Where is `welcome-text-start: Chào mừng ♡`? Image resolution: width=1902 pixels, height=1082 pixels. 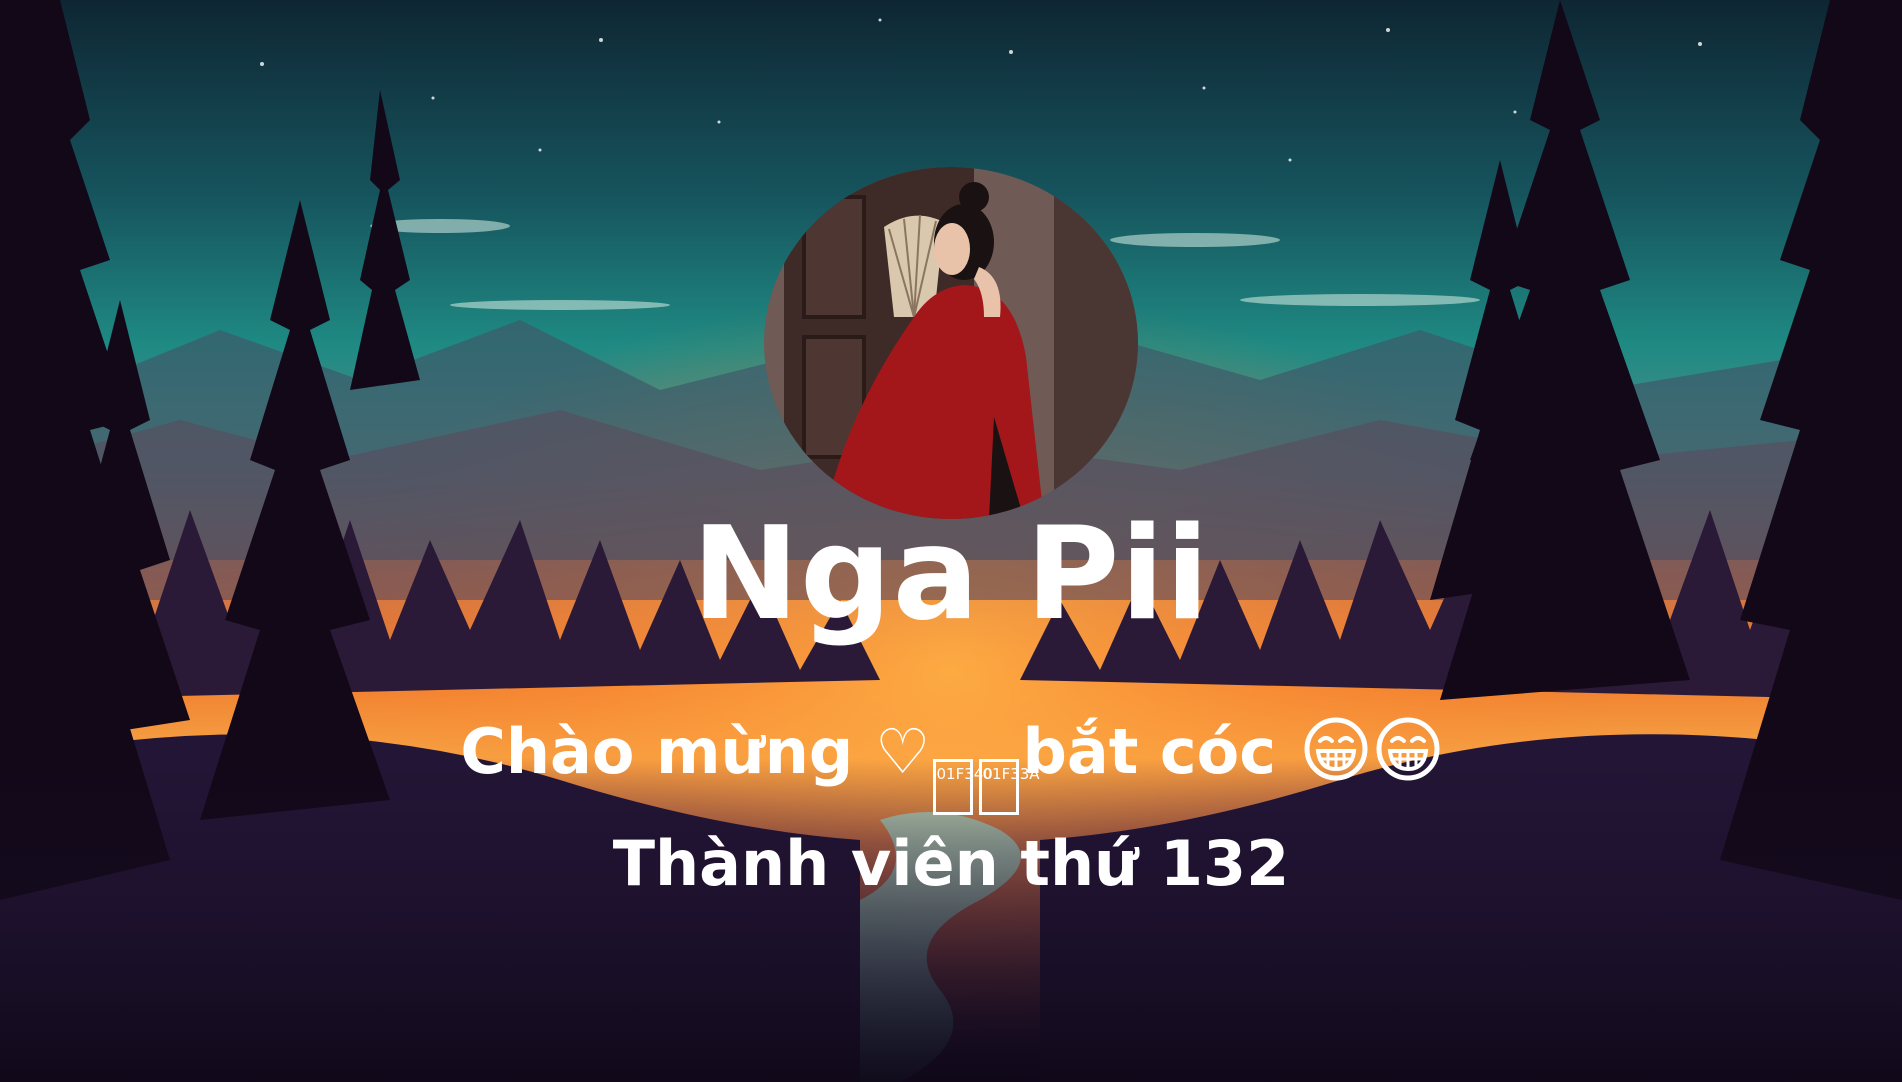
welcome-text-start: Chào mừng ♡ is located at coordinates (695, 751).